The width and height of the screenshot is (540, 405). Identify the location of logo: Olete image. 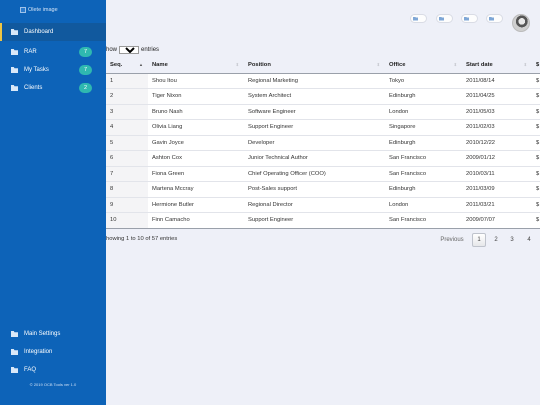
(39, 10).